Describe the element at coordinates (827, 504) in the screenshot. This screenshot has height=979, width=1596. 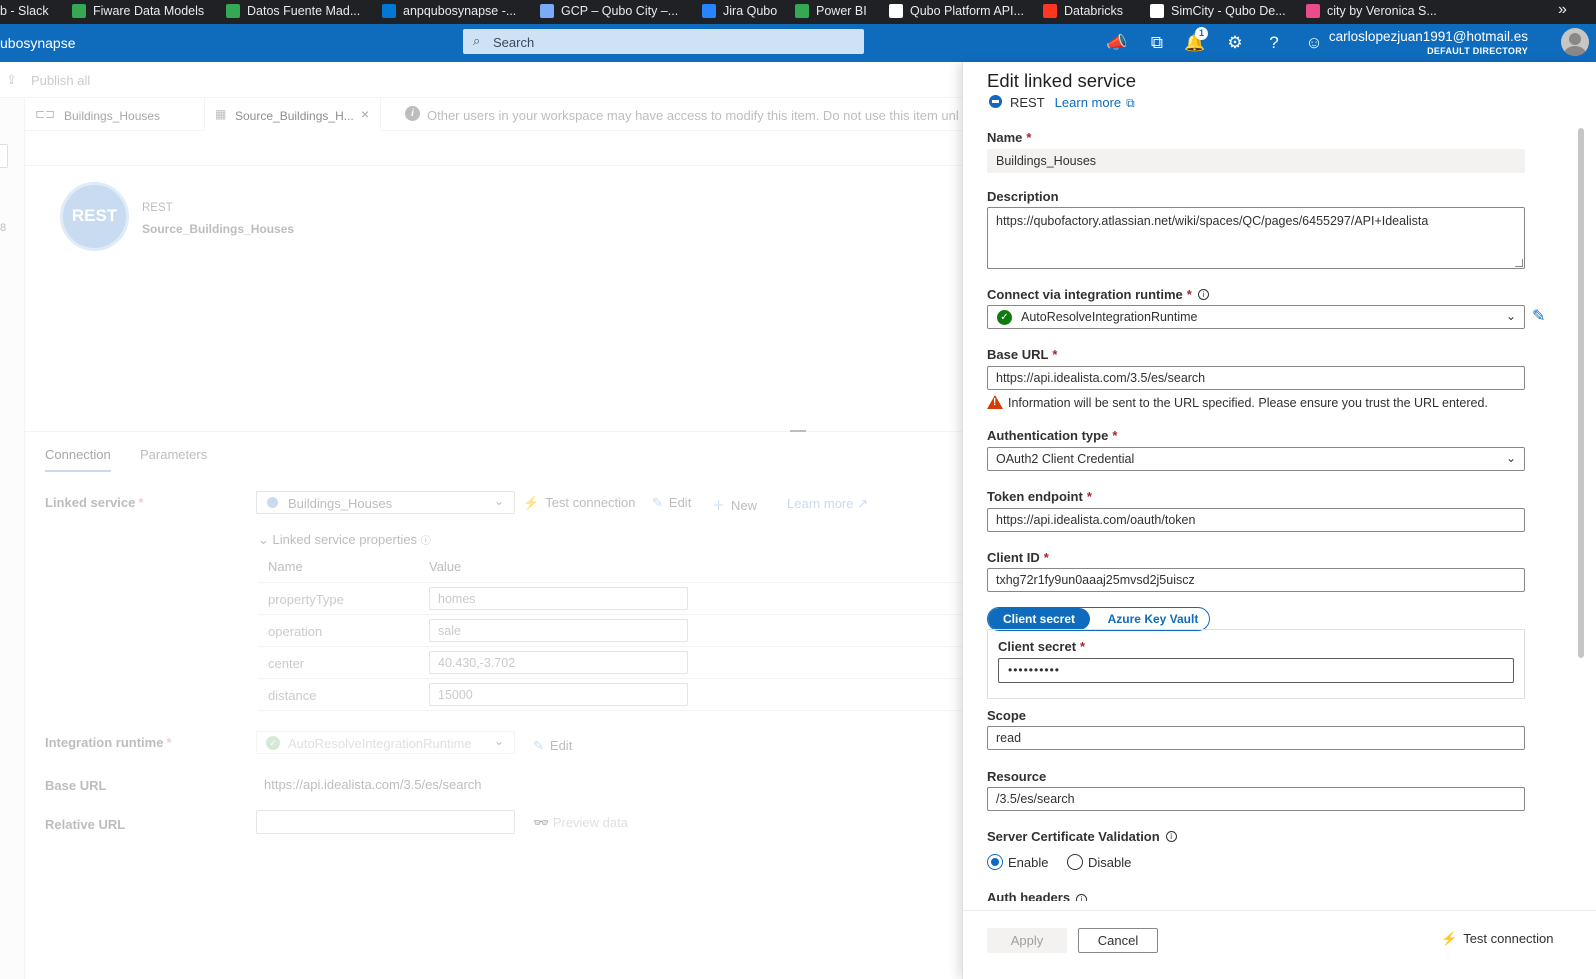
I see `learn-more-link: Learn more ↗` at that location.